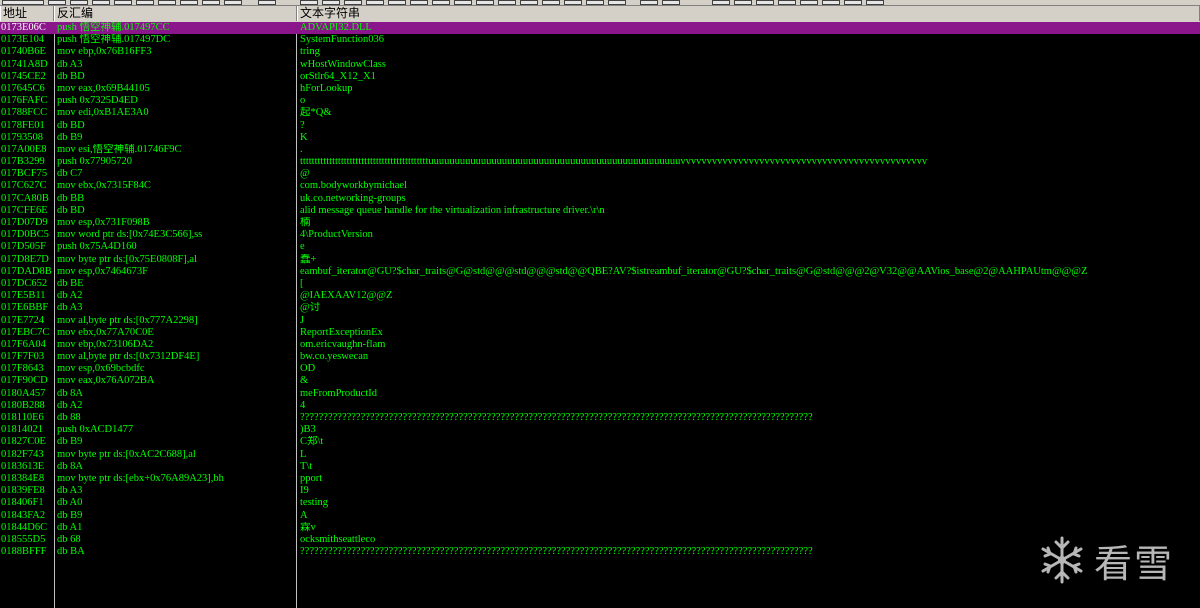 The height and width of the screenshot is (608, 1200). What do you see at coordinates (600, 89) in the screenshot?
I see `list-row: 017645C6 mov eax,0x69B44105 hForLookup` at bounding box center [600, 89].